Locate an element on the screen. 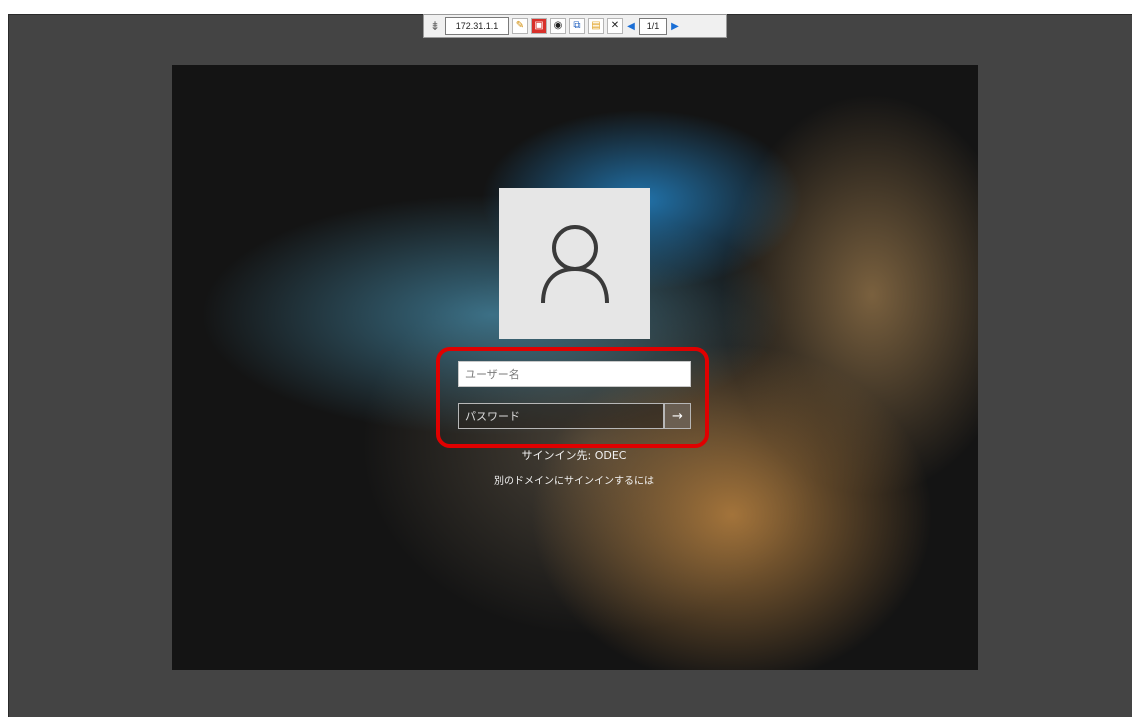 Image resolution: width=1132 pixels, height=717 pixels. user-icon is located at coordinates (574, 263).